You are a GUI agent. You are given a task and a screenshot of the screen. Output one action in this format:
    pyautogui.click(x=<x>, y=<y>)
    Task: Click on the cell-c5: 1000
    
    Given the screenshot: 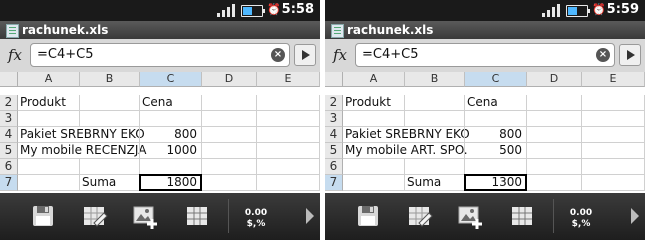 What is the action you would take?
    pyautogui.click(x=171, y=151)
    